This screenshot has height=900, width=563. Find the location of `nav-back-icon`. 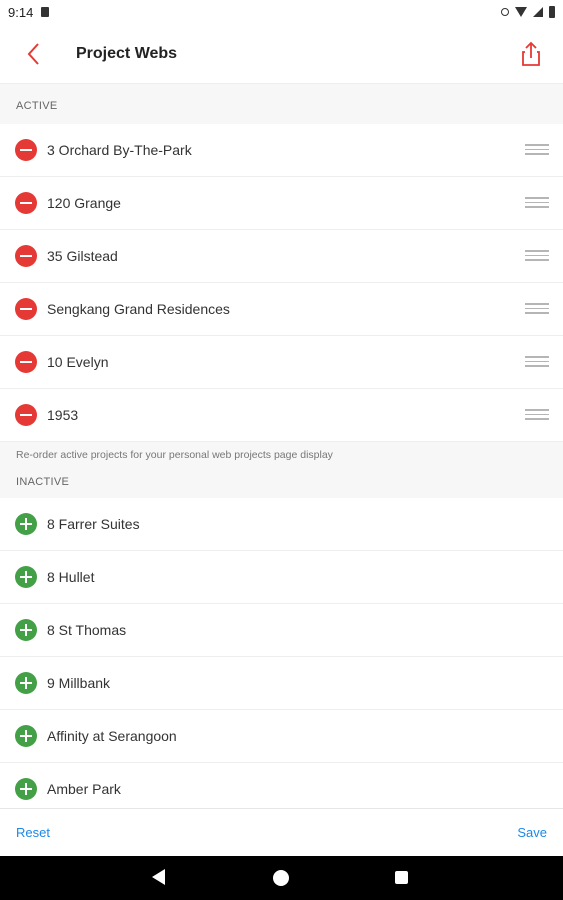

nav-back-icon is located at coordinates (158, 877).